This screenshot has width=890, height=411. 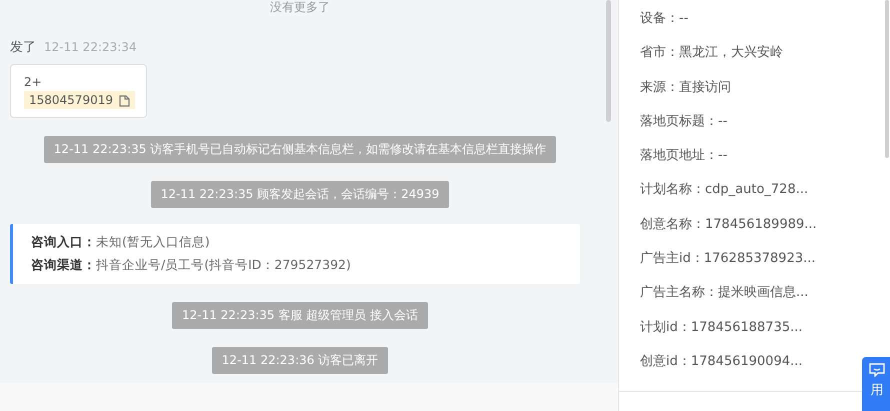 What do you see at coordinates (876, 384) in the screenshot?
I see `feedback-button: 用` at bounding box center [876, 384].